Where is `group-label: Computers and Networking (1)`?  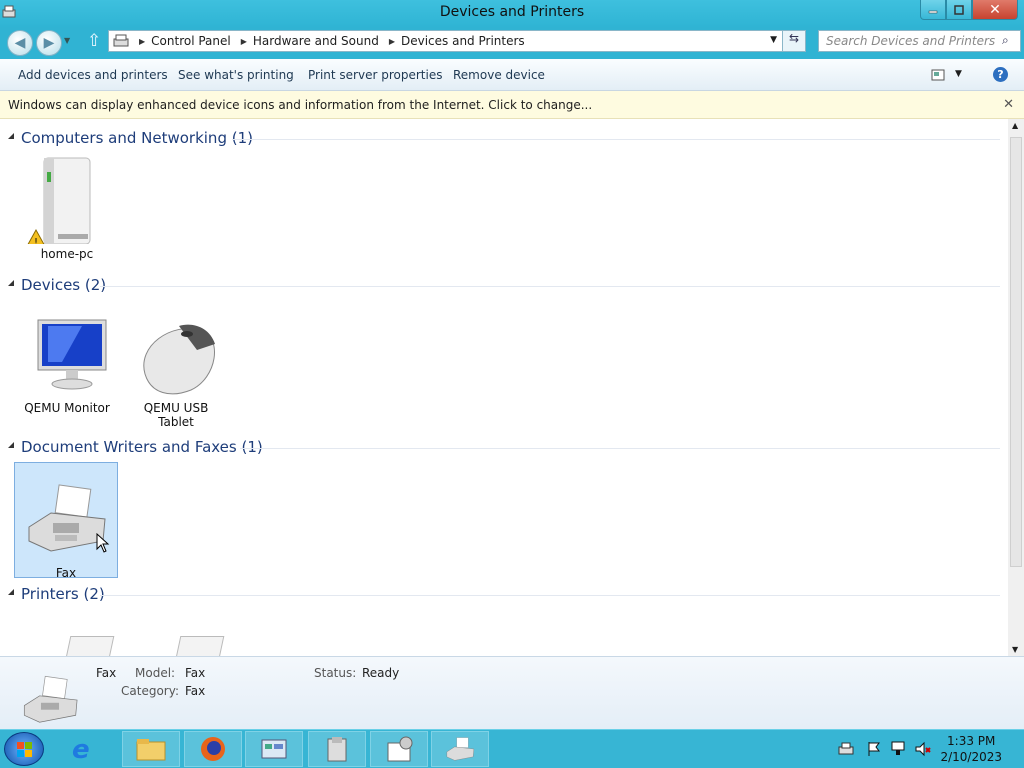 group-label: Computers and Networking (1) is located at coordinates (137, 138).